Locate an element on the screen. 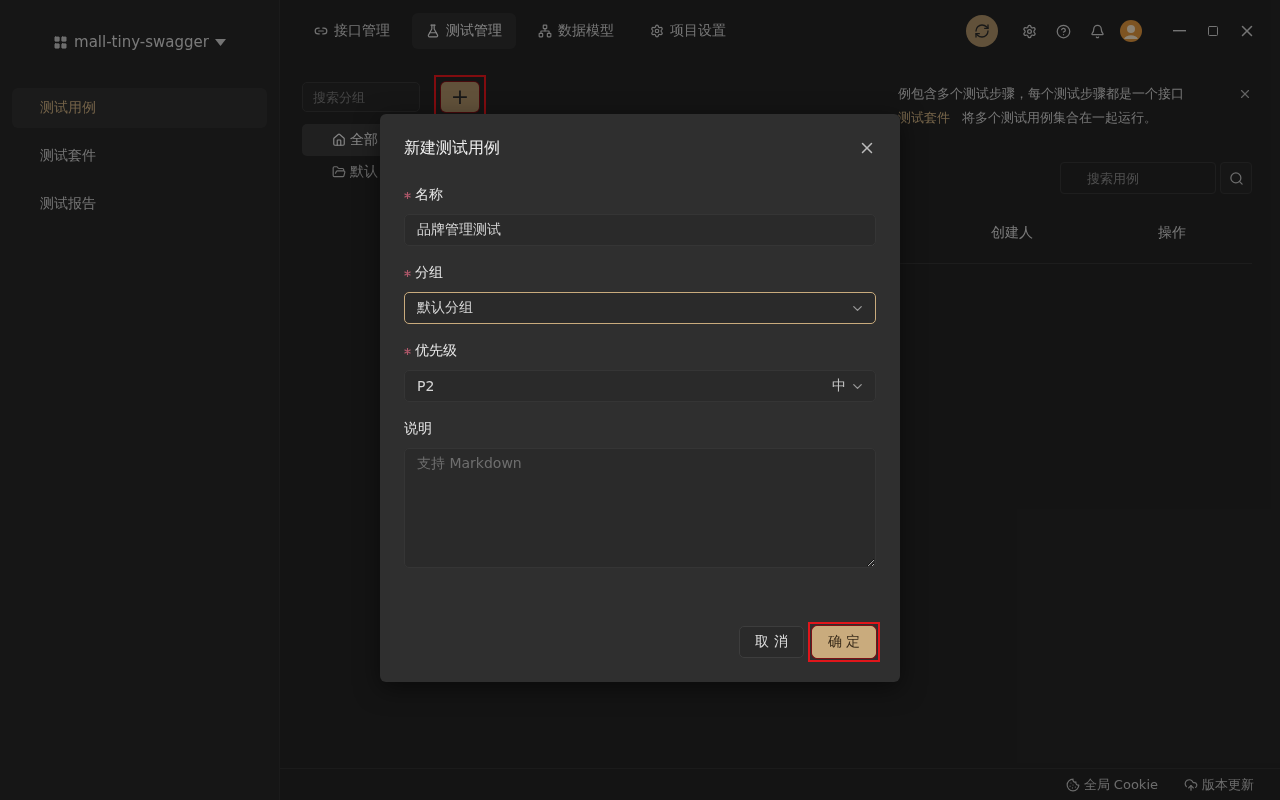  maximize-icon is located at coordinates (1213, 31).